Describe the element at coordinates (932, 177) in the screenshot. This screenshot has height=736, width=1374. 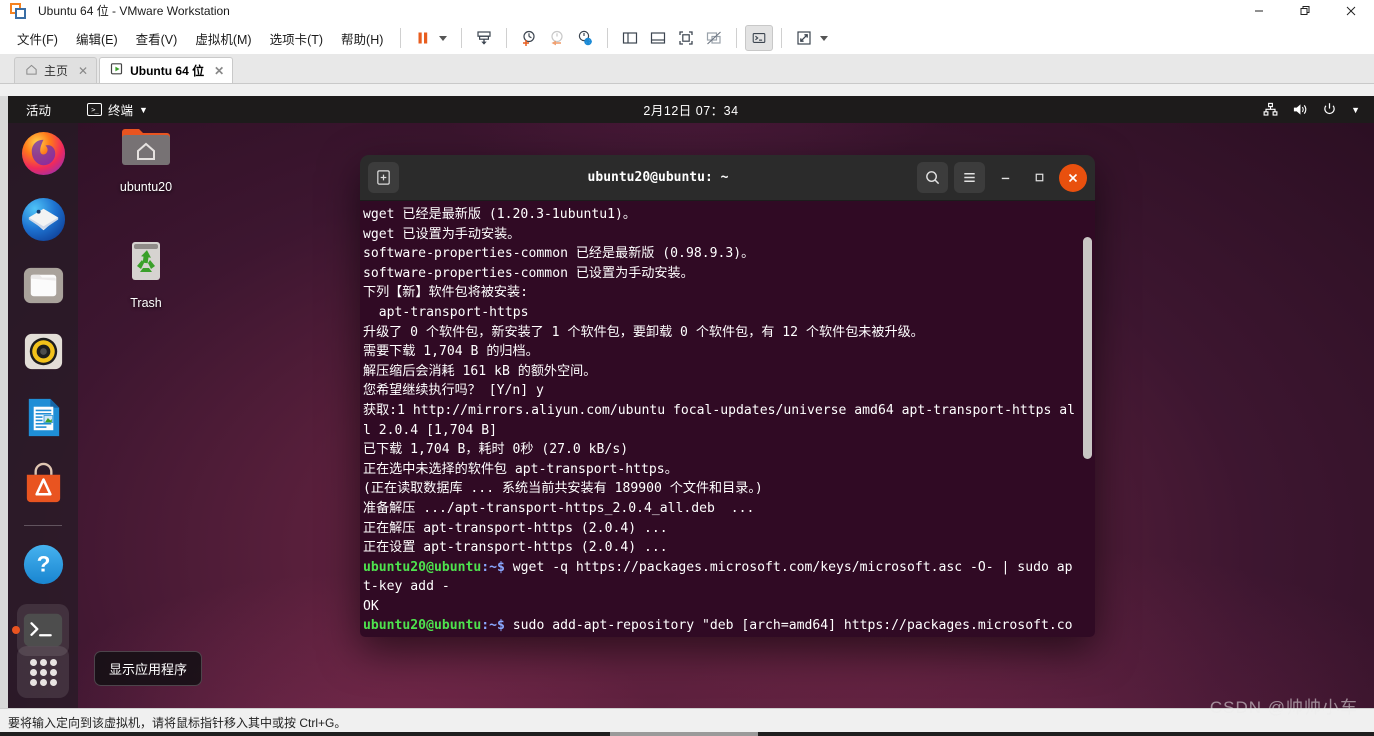
I see `search-icon` at that location.